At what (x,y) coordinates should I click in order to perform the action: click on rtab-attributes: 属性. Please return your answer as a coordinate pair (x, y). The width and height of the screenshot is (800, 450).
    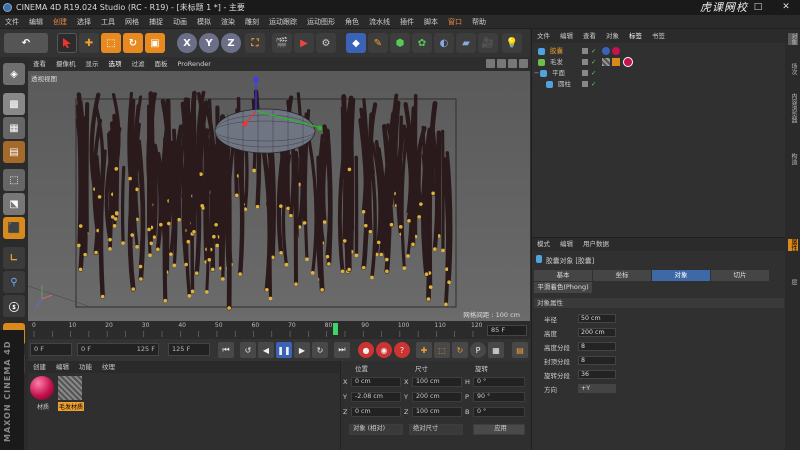
    Looking at the image, I should click on (793, 245).